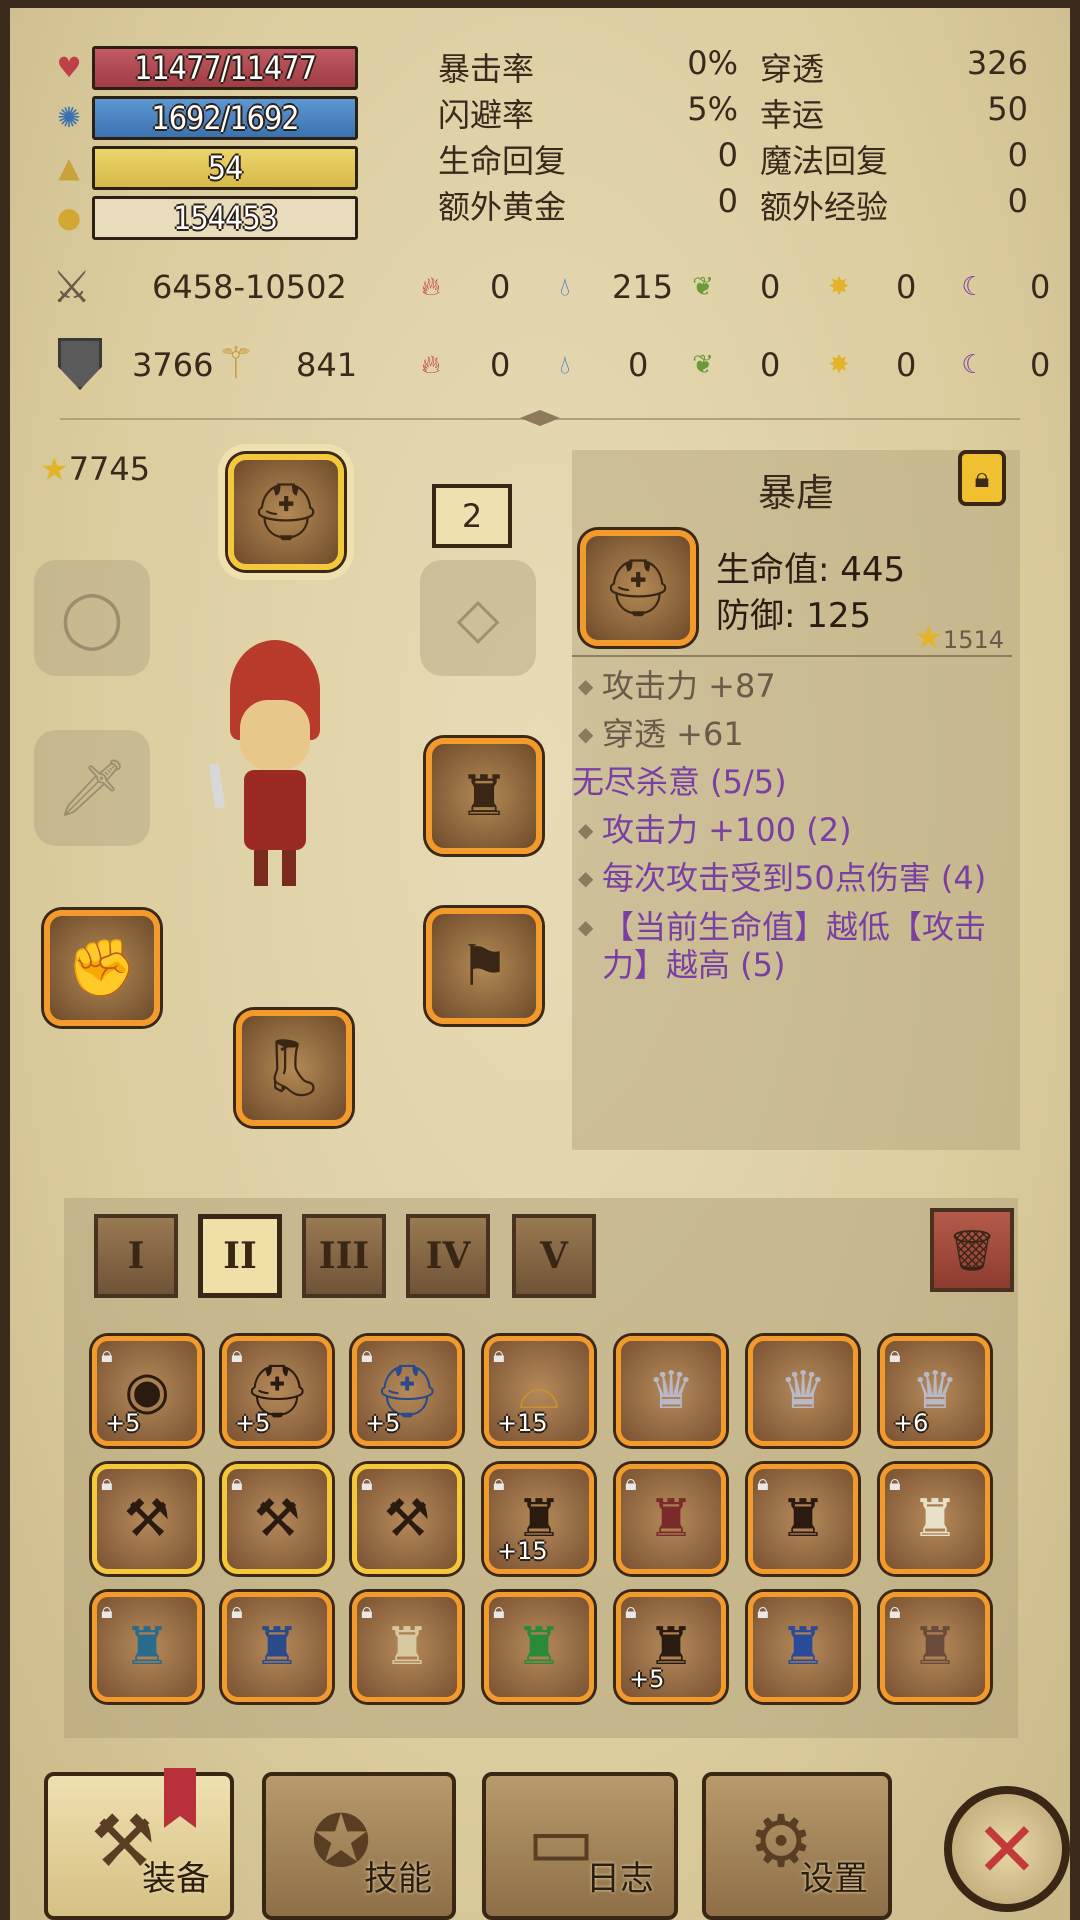 The width and height of the screenshot is (1080, 1920). What do you see at coordinates (794, 878) in the screenshot?
I see `set-mod-text: 每次攻击受到50点伤害 (4)` at bounding box center [794, 878].